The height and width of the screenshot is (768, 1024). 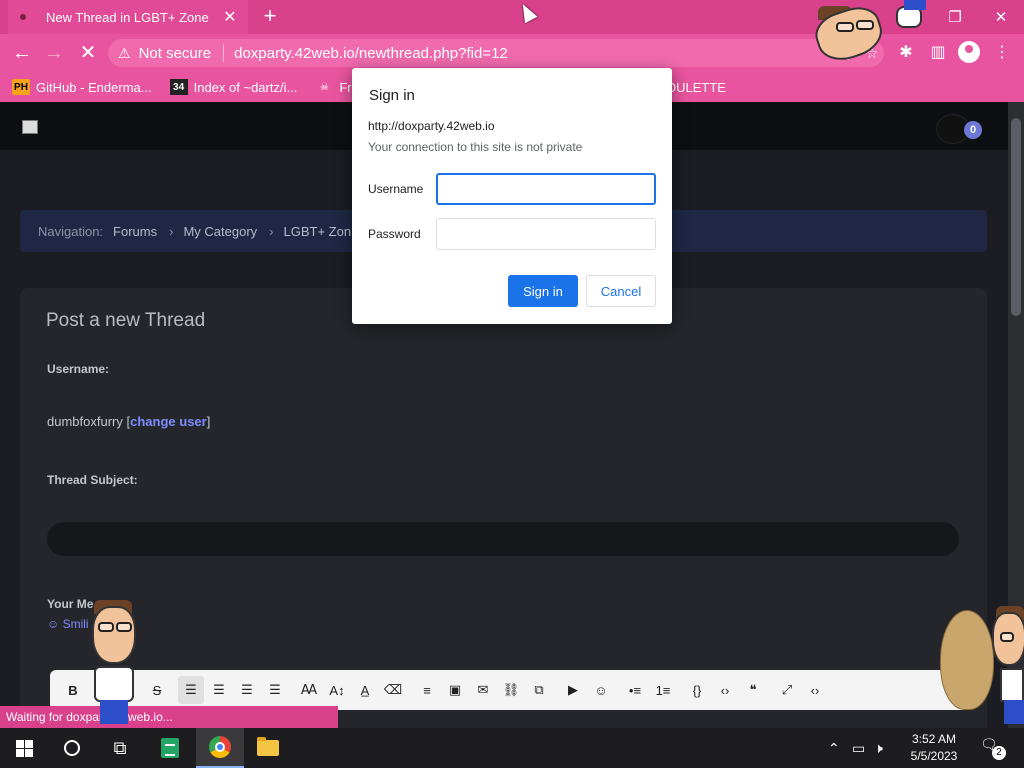 I want to click on stop-loading-icon: ✕, so click(x=88, y=53).